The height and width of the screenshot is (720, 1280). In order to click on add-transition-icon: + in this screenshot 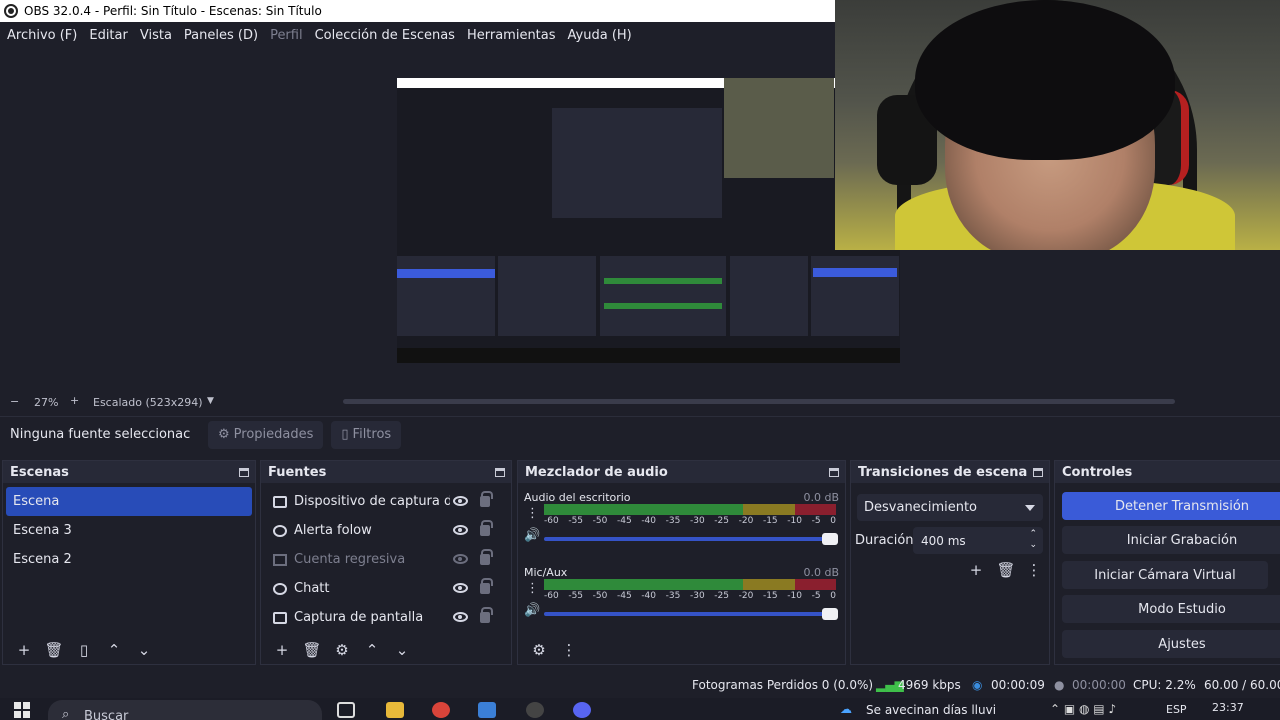, I will do `click(976, 570)`.